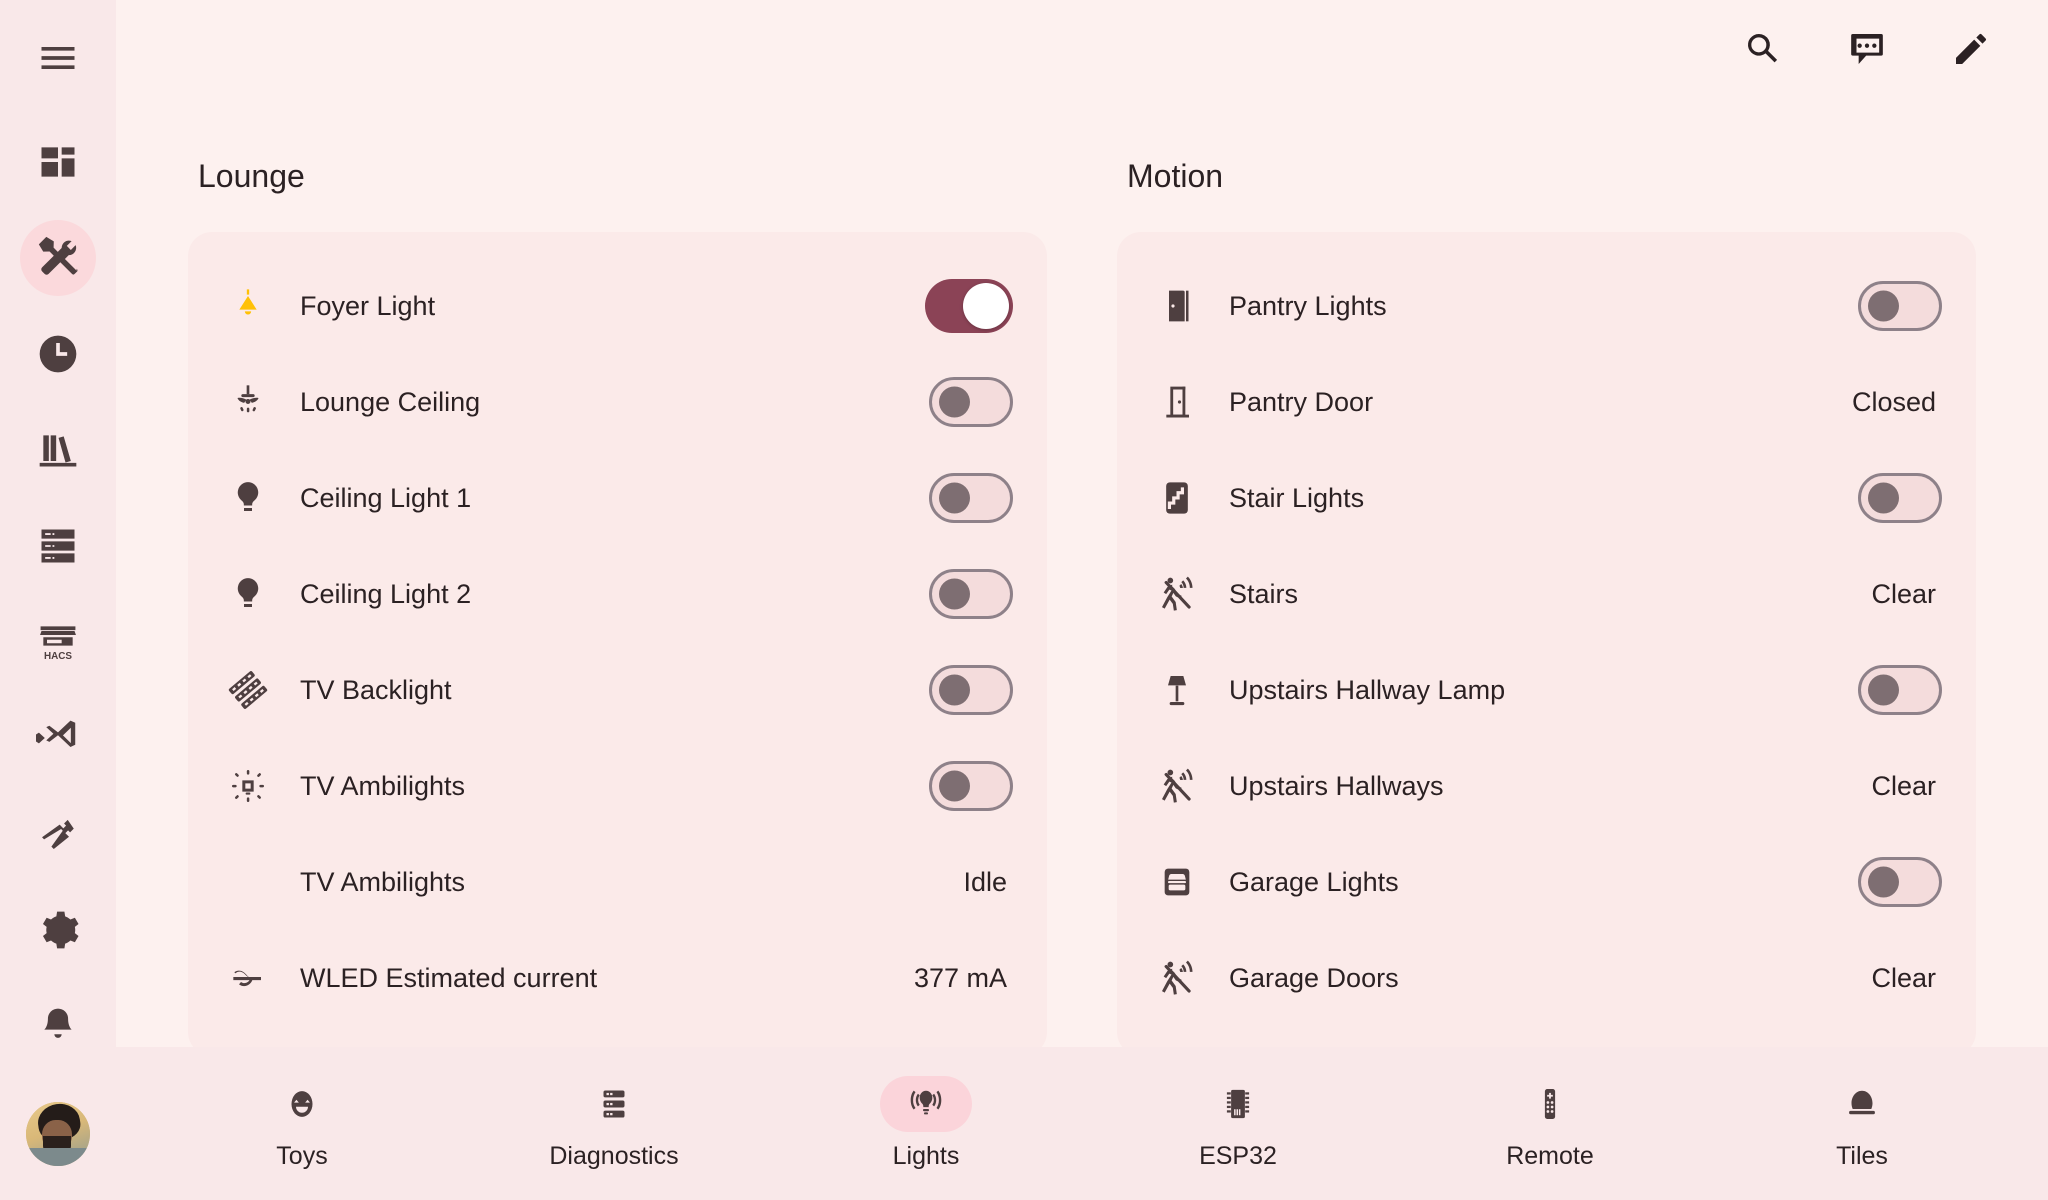  What do you see at coordinates (1190, 306) in the screenshot?
I see `door-open-icon` at bounding box center [1190, 306].